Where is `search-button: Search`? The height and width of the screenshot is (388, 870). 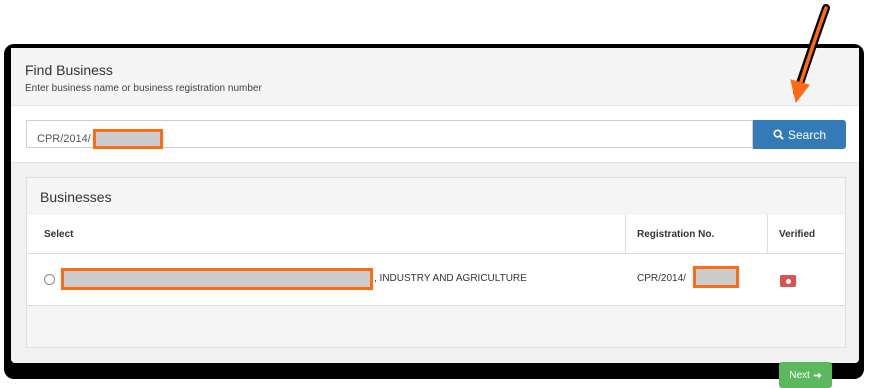 search-button: Search is located at coordinates (799, 134).